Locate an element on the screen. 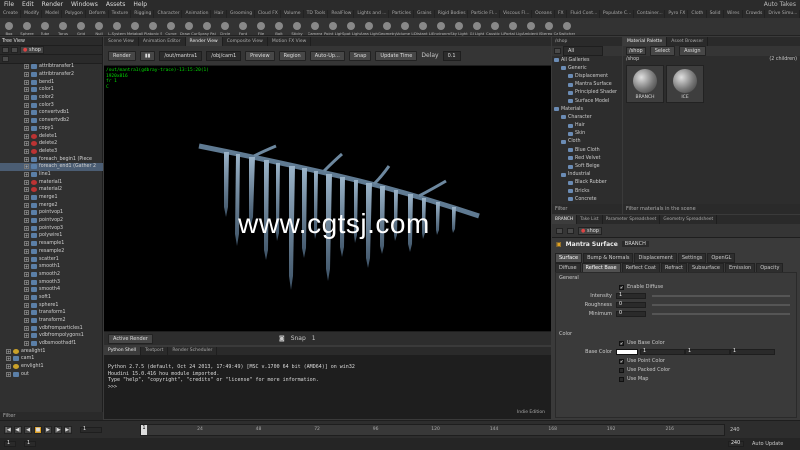 This screenshot has height=450, width=800. roughness-slider is located at coordinates (721, 305).